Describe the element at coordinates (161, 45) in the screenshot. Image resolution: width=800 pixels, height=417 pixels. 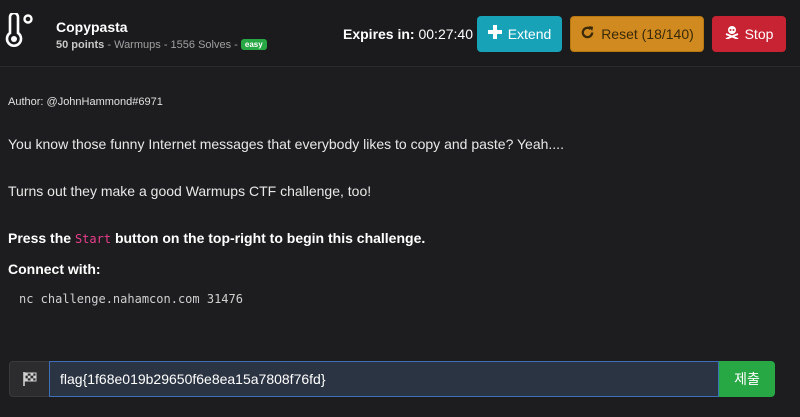
I see `challenge-meta: 50 points - Warmups - 1556 Solves - easy` at that location.